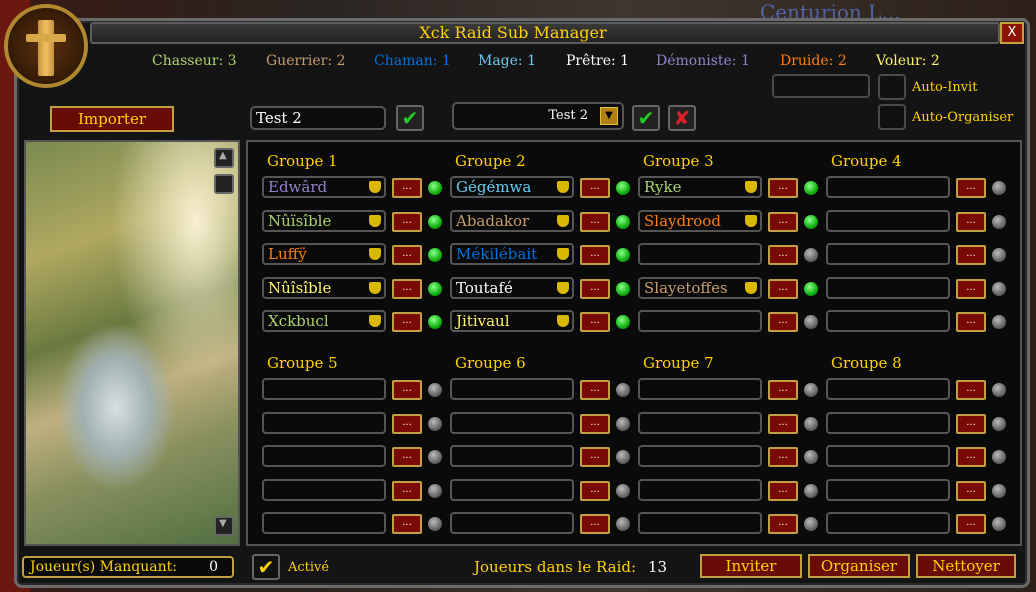 The height and width of the screenshot is (592, 1036). Describe the element at coordinates (646, 118) in the screenshot. I see `load-template-button: ✔` at that location.